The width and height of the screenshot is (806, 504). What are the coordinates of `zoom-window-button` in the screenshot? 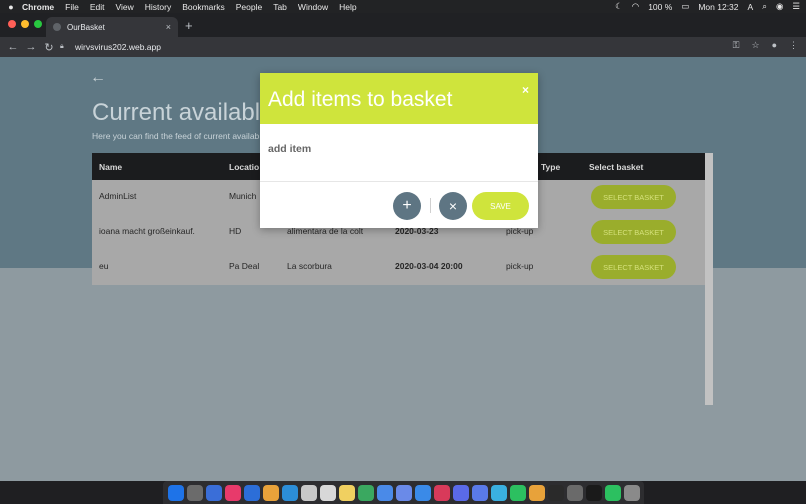 It's located at (38, 24).